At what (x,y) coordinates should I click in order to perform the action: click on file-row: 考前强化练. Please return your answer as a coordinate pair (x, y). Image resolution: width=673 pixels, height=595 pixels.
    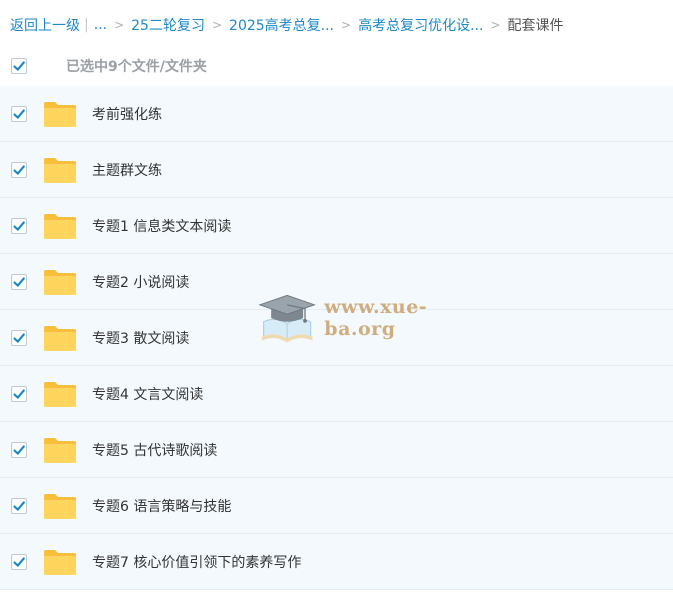
    Looking at the image, I should click on (336, 114).